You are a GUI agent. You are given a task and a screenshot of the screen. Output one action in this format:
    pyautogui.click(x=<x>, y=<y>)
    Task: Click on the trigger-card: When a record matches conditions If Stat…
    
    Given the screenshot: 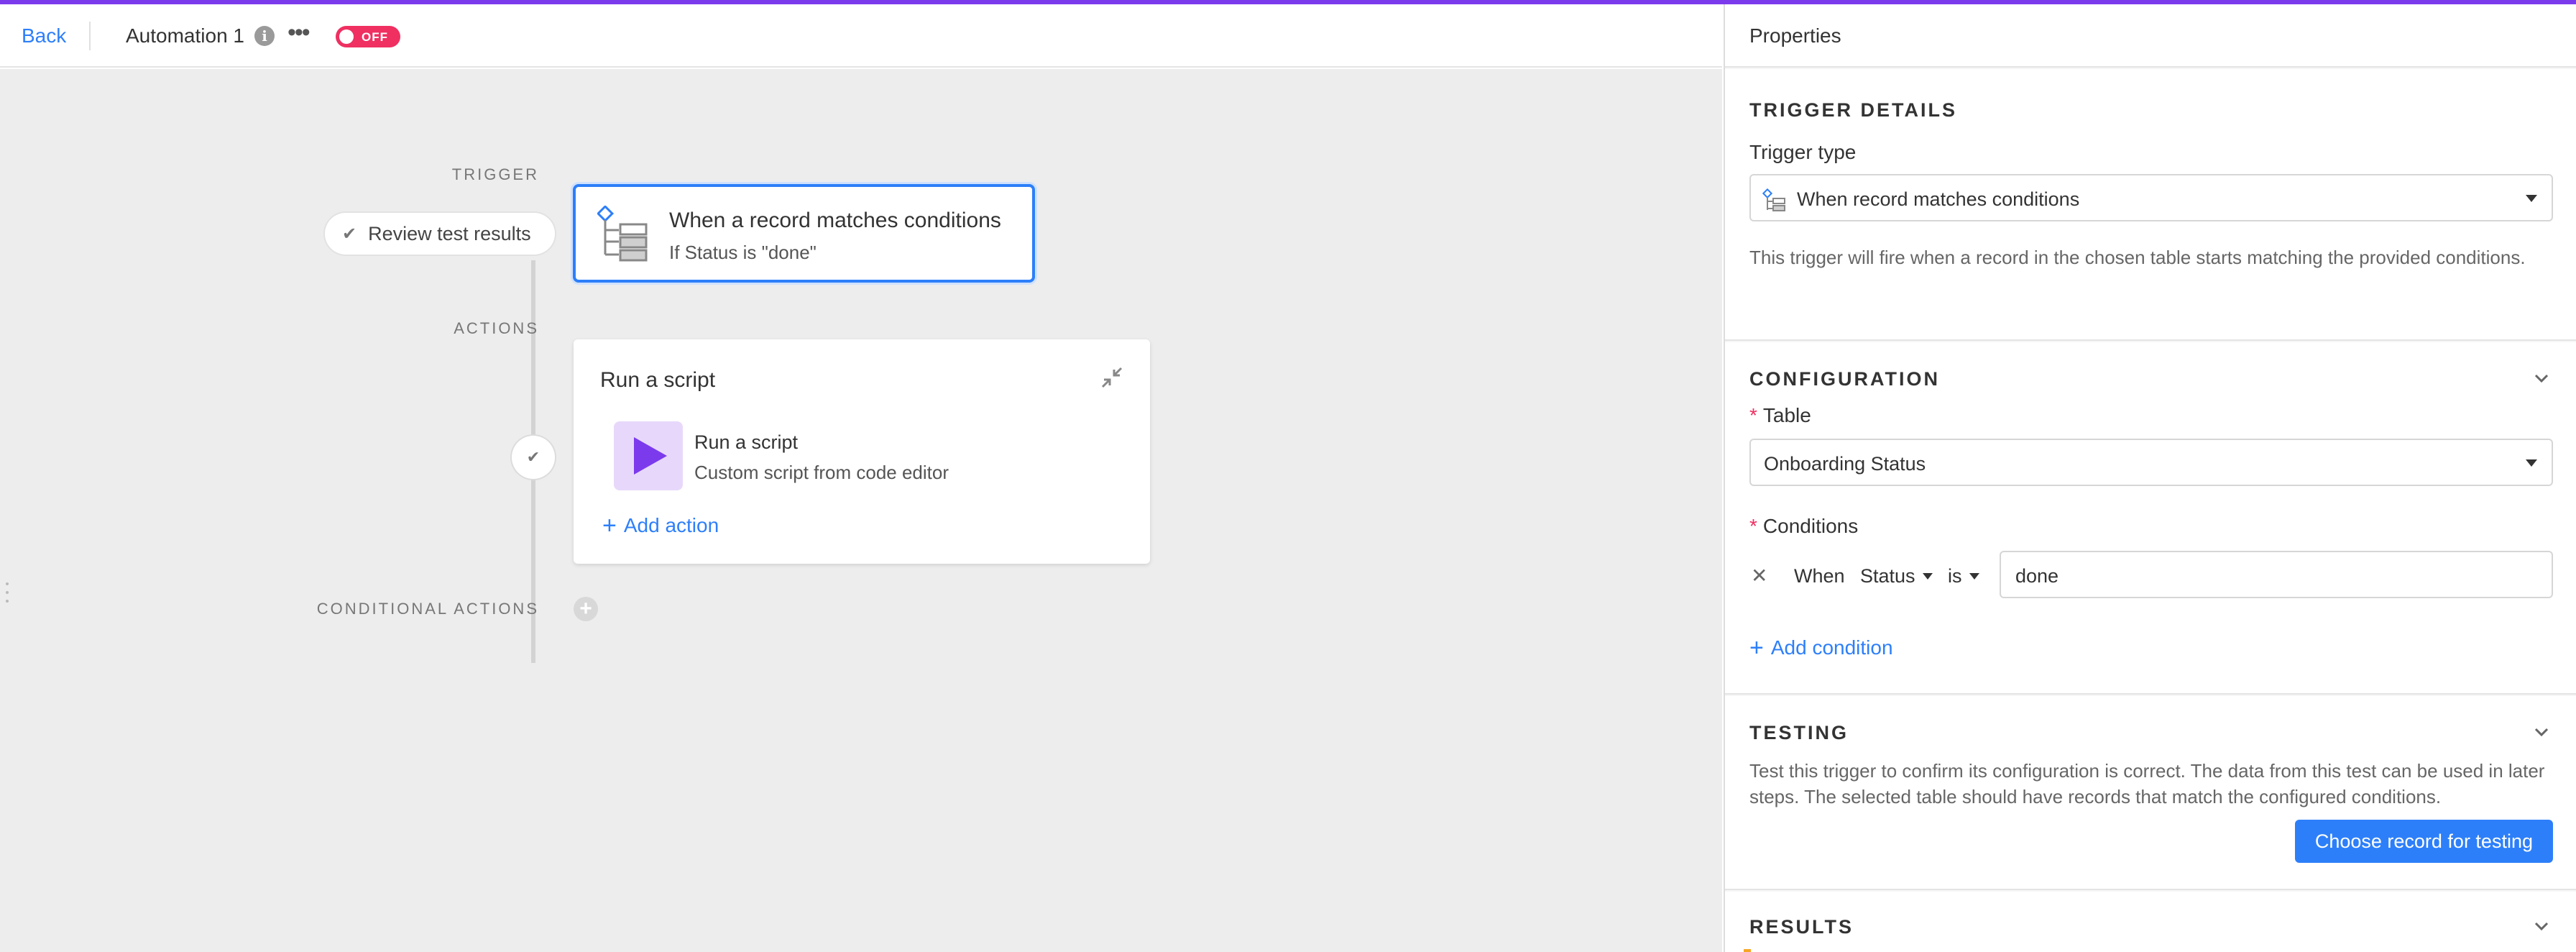 What is the action you would take?
    pyautogui.click(x=804, y=233)
    